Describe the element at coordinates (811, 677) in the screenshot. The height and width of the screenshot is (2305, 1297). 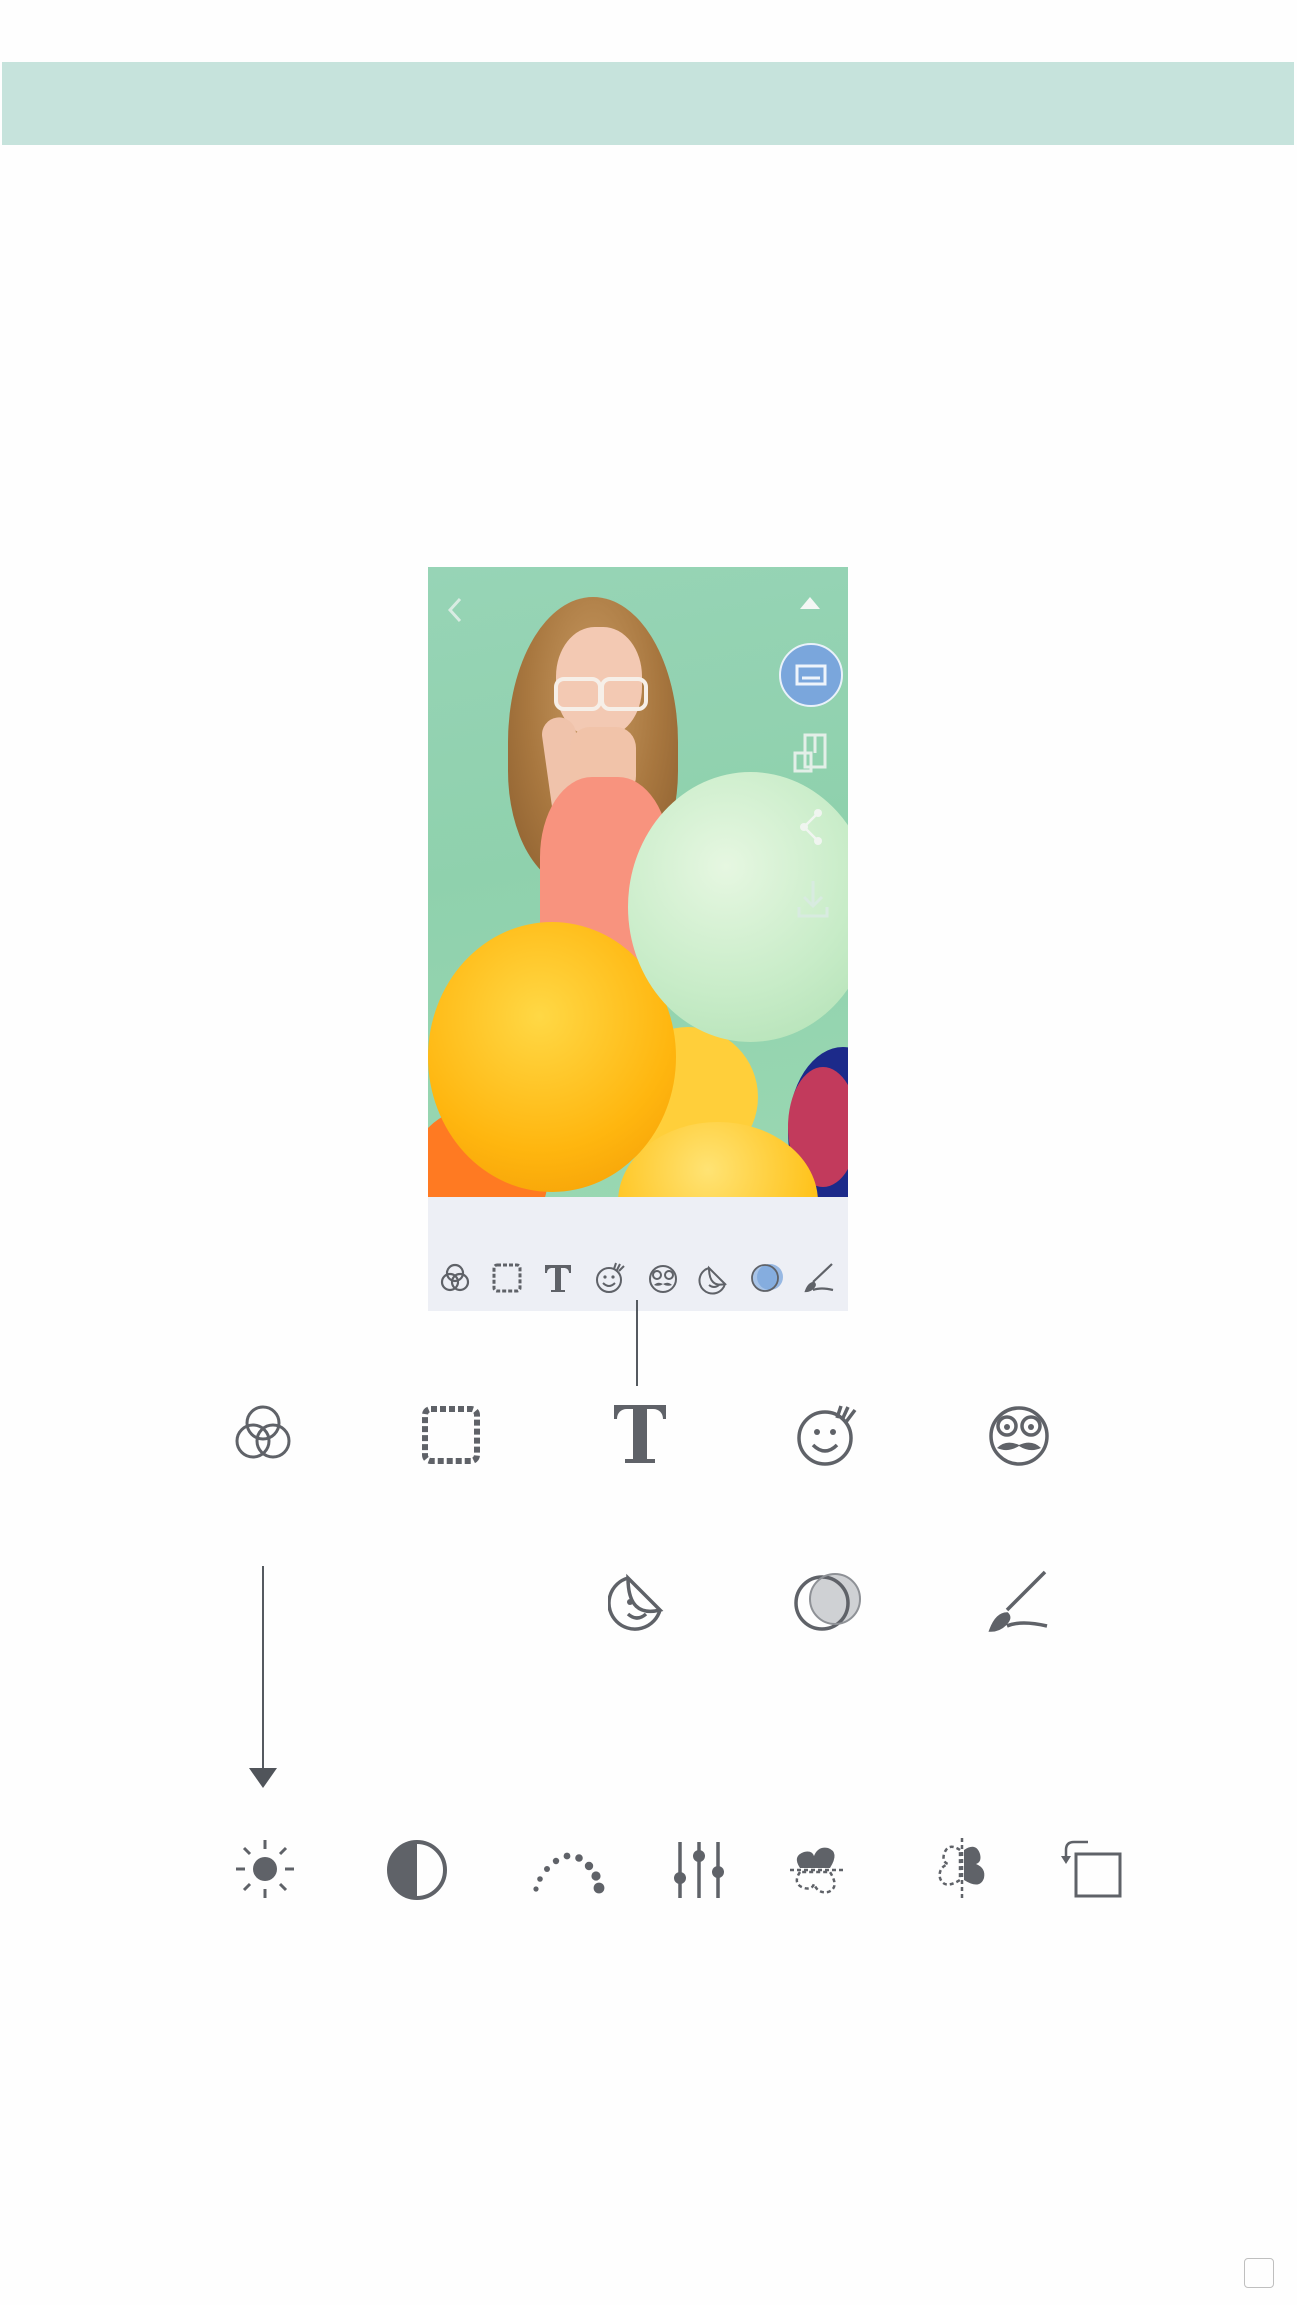
I see `print-icon` at that location.